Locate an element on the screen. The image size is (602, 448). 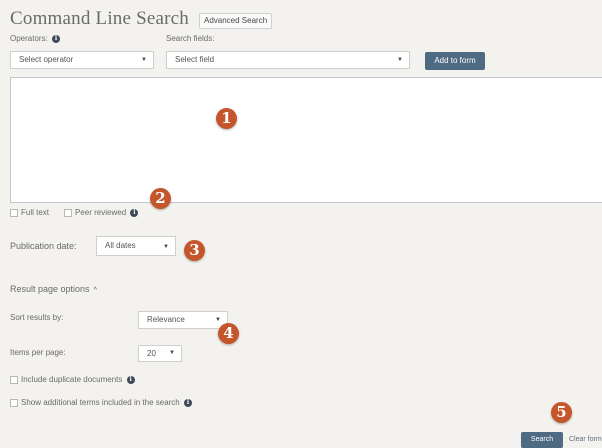
show-additional-terms-checkbox is located at coordinates (14, 402).